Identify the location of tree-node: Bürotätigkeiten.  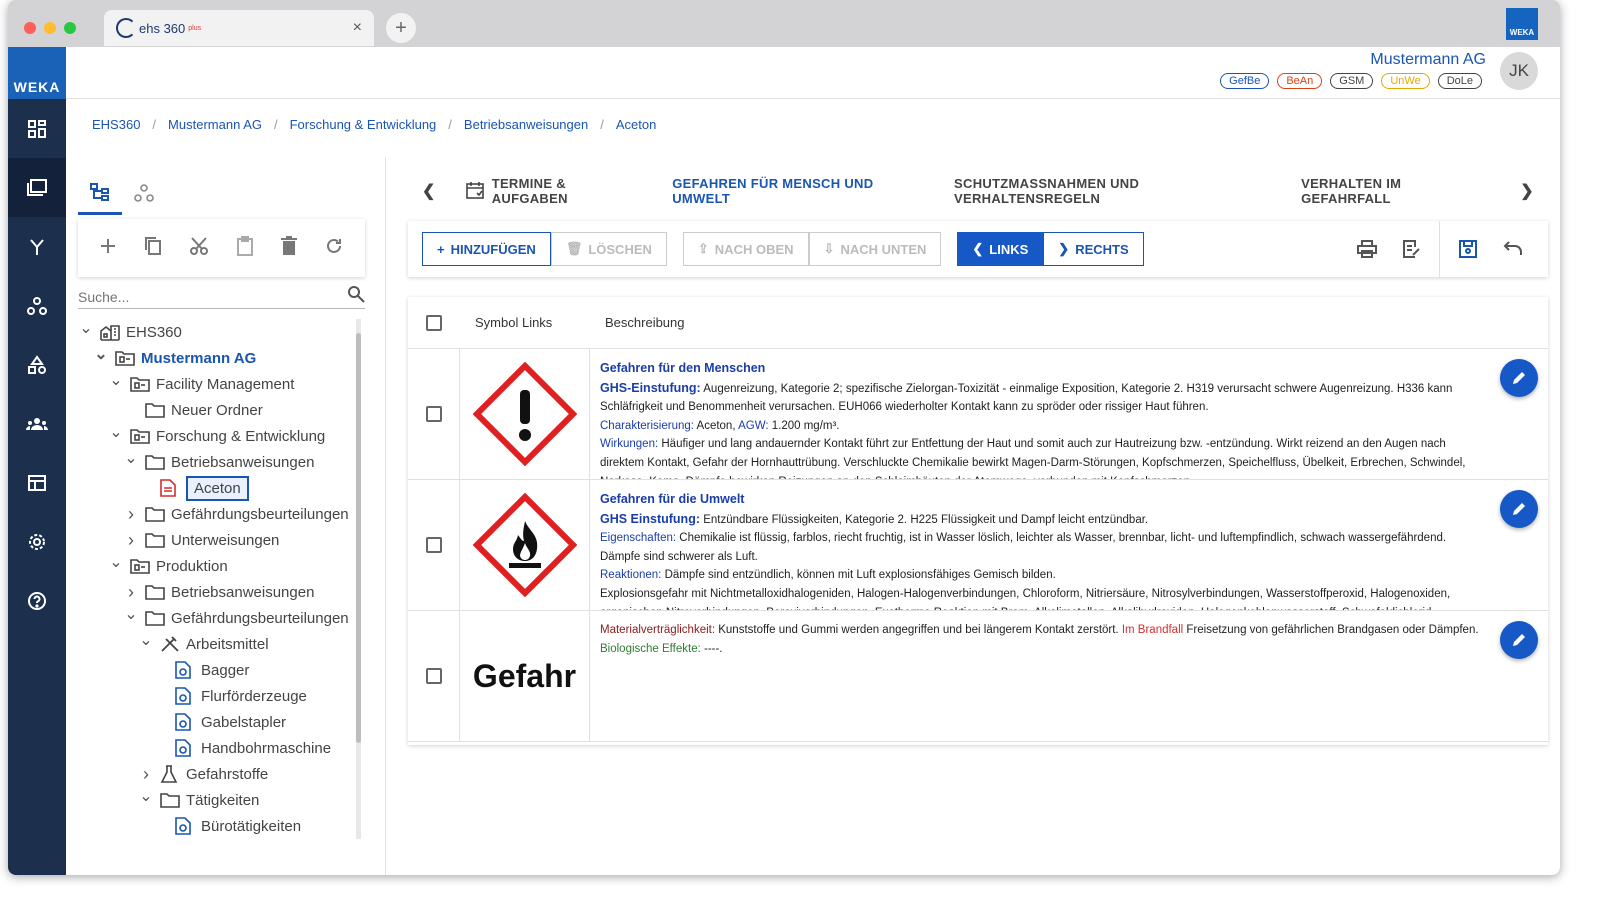
(217, 826).